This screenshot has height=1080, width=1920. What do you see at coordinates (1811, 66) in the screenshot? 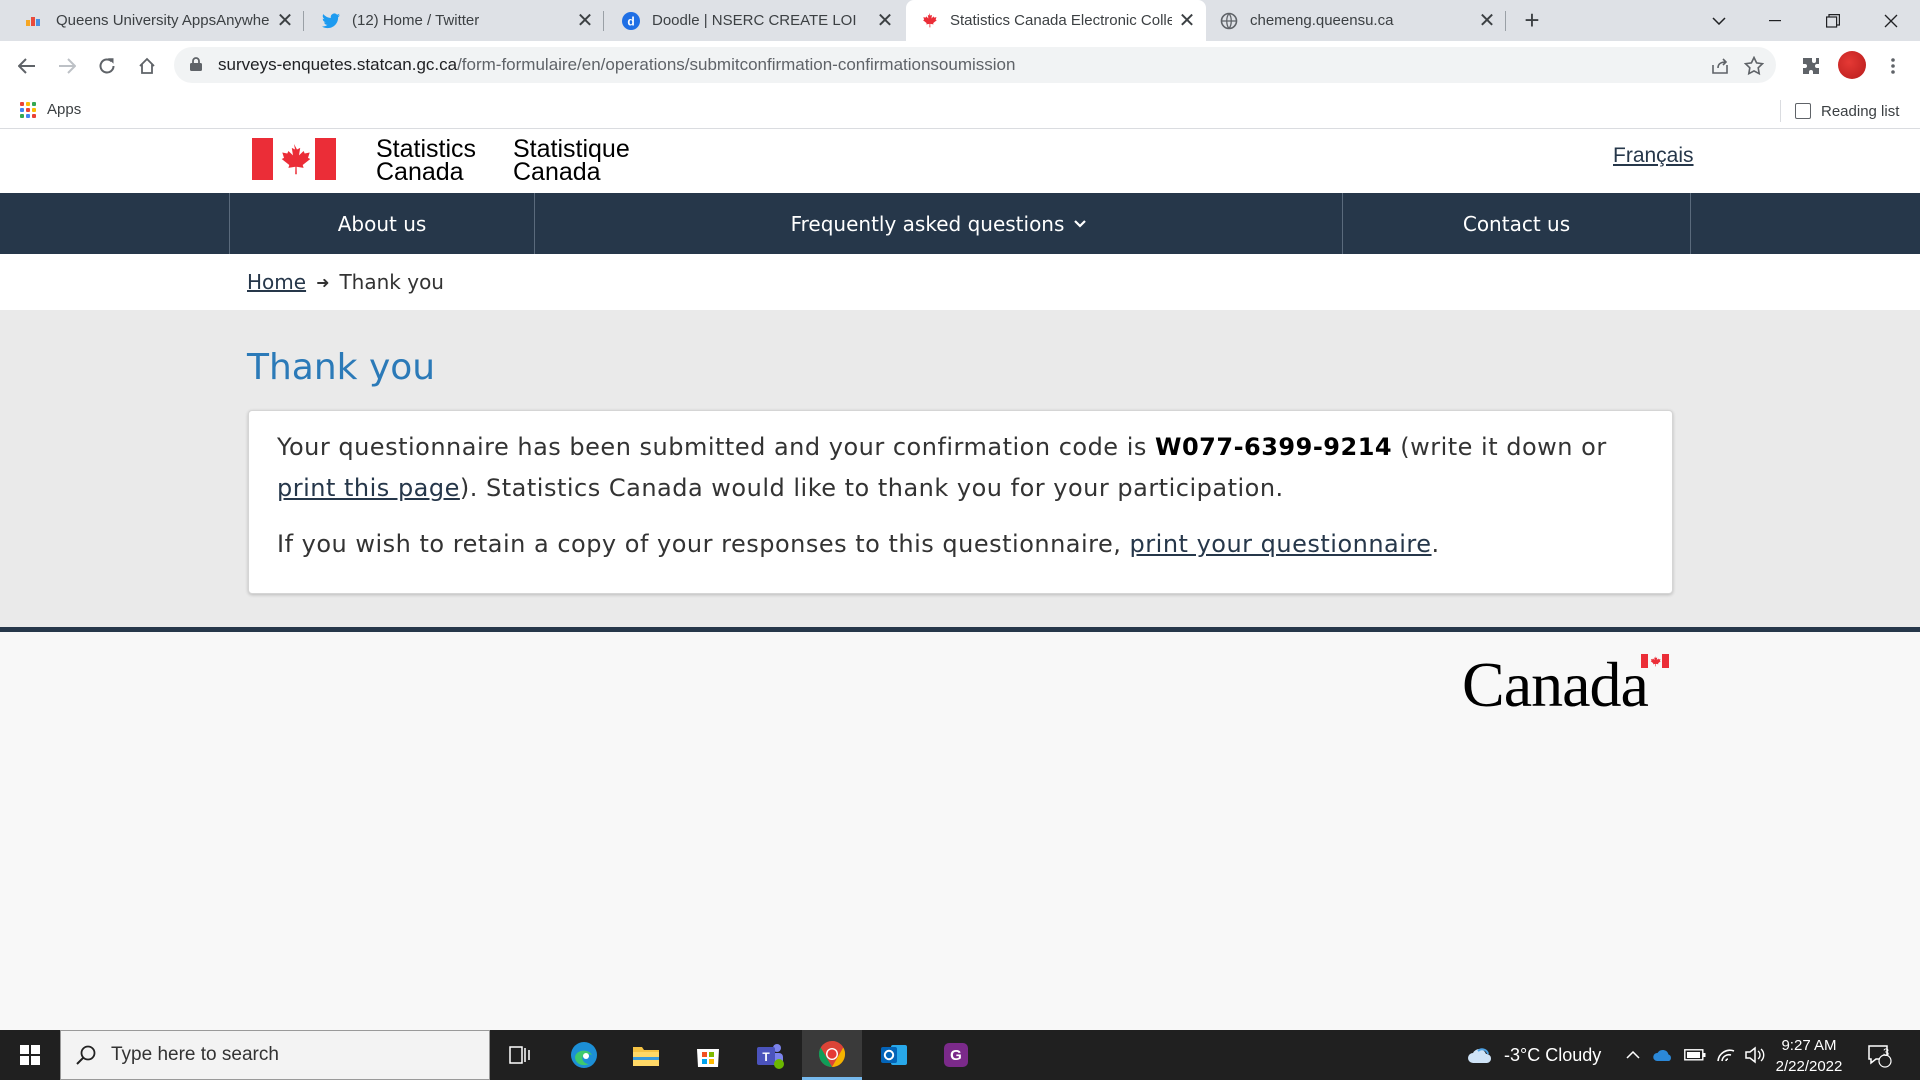
I see `extensions-icon` at bounding box center [1811, 66].